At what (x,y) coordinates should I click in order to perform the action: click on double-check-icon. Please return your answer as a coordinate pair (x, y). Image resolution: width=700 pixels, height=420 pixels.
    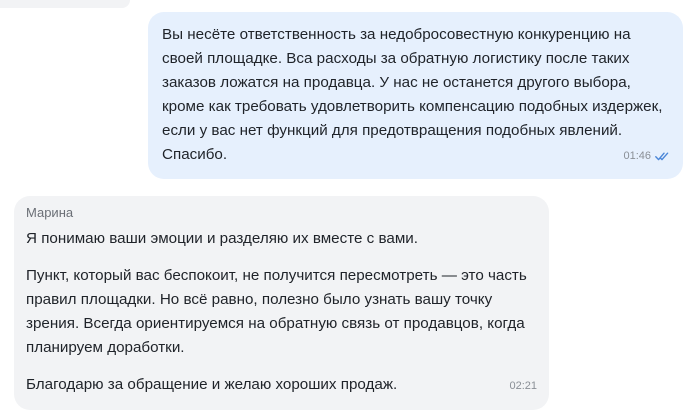
    Looking at the image, I should click on (662, 156).